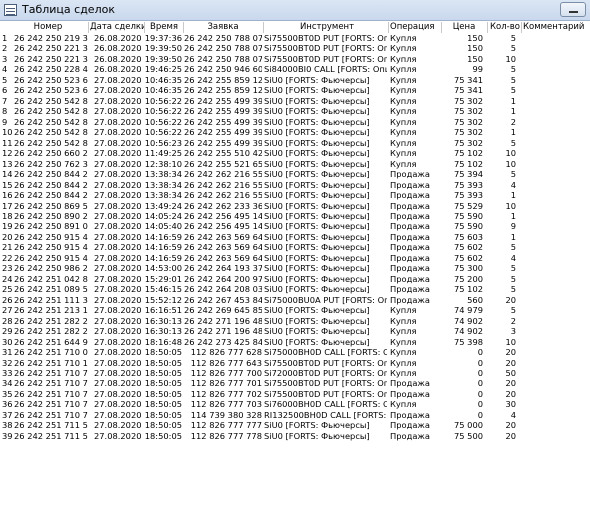 The height and width of the screenshot is (506, 590). What do you see at coordinates (163, 247) in the screenshot?
I see `trade-time-cell: 14:16:59` at bounding box center [163, 247].